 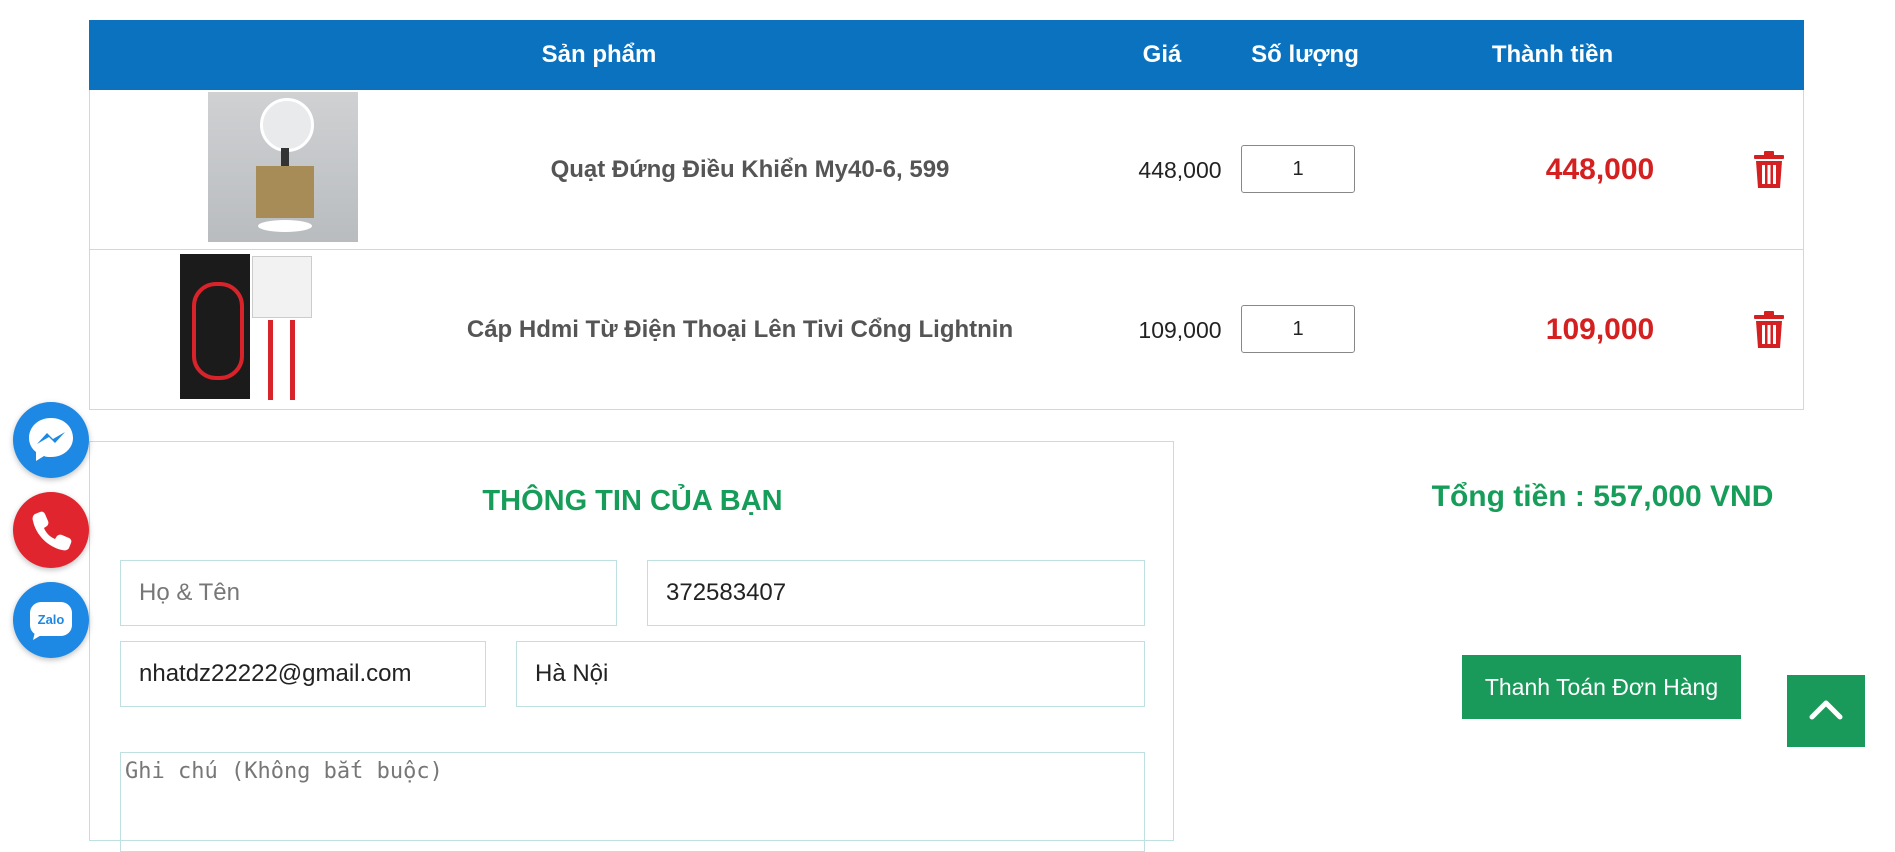 I want to click on address-input: Hà Nội, so click(x=830, y=674).